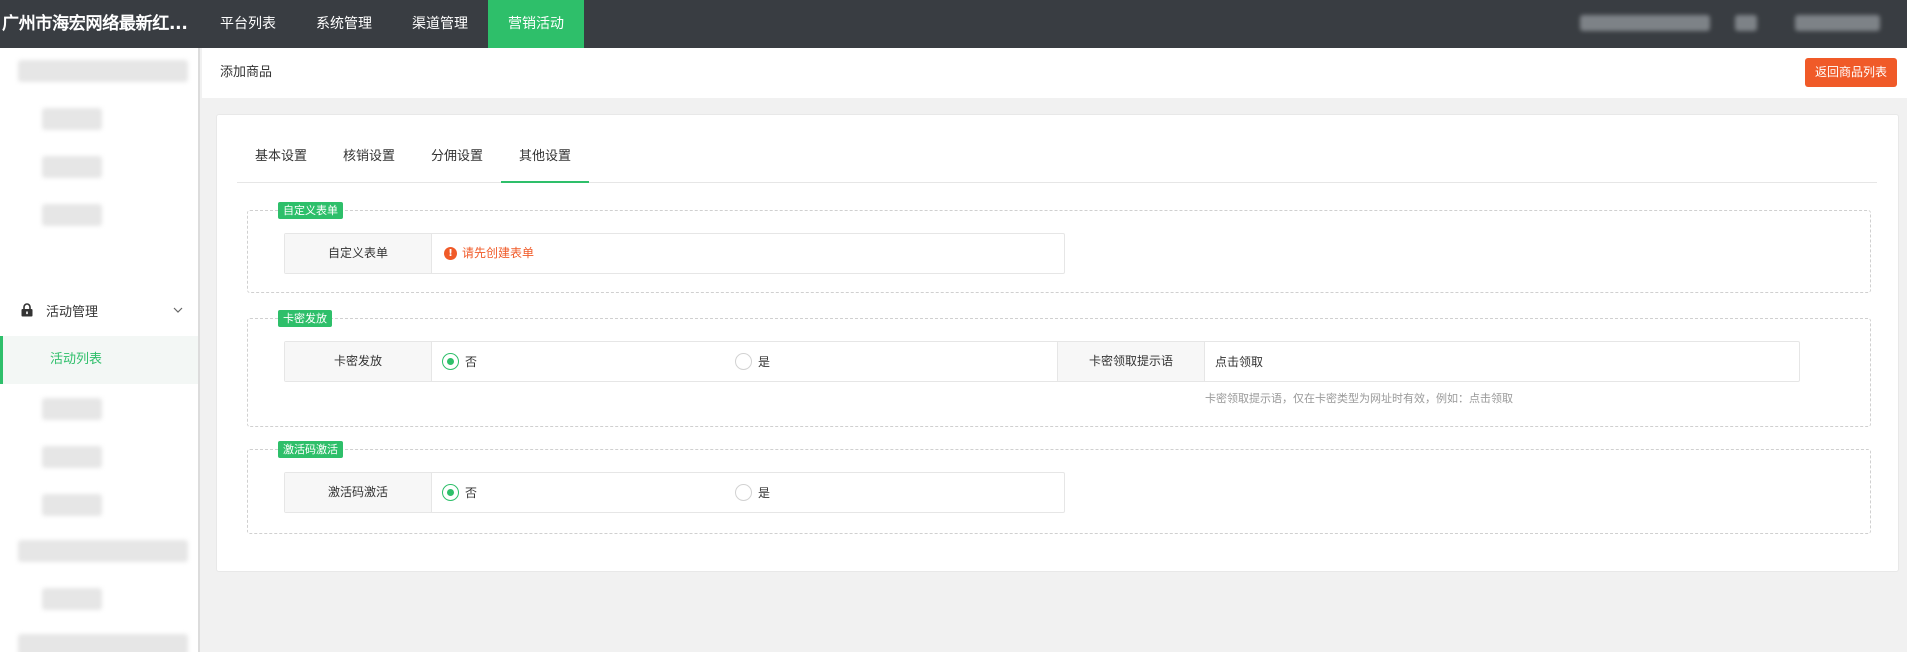 The height and width of the screenshot is (652, 1907). I want to click on create-form-warning: ! 请先创建表单, so click(489, 253).